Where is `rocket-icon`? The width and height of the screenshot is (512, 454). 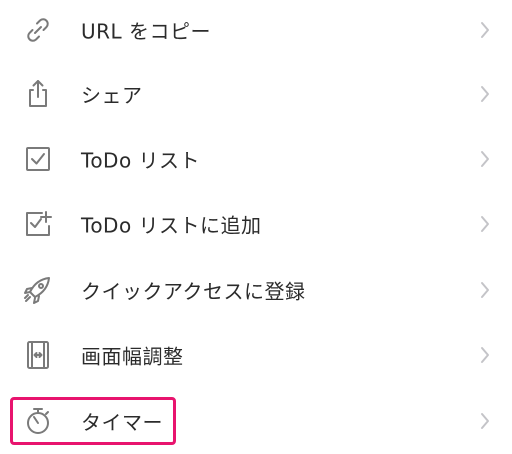
rocket-icon is located at coordinates (38, 290).